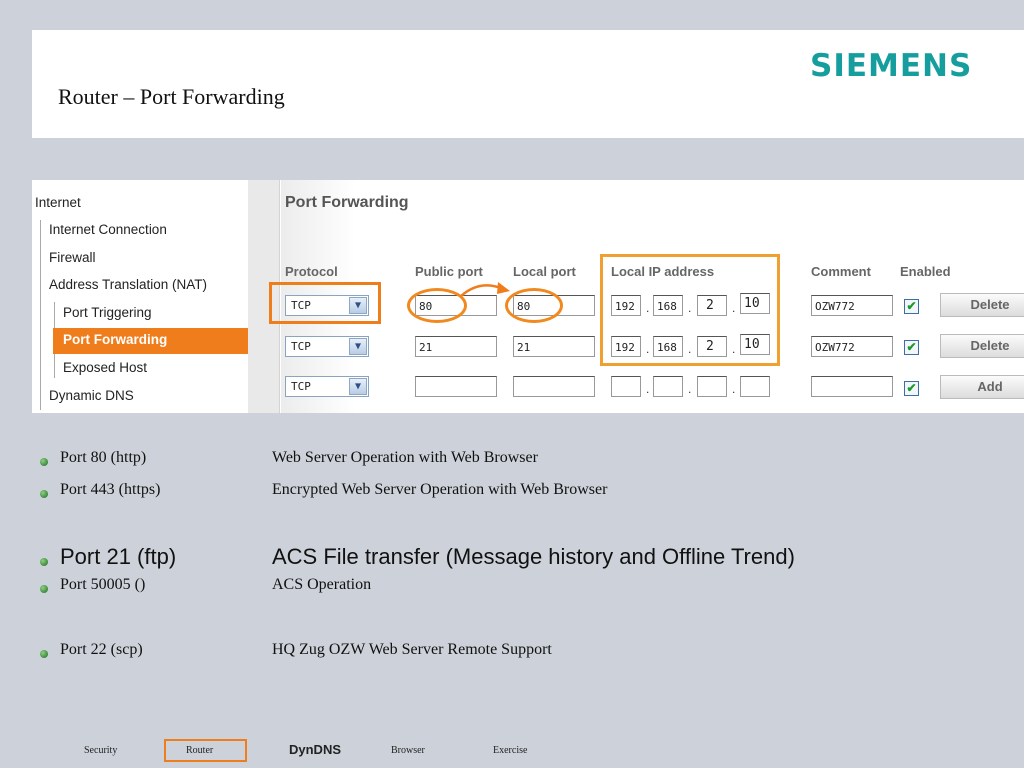 The height and width of the screenshot is (768, 1024). What do you see at coordinates (690, 310) in the screenshot?
I see `local-ip-highlight-box` at bounding box center [690, 310].